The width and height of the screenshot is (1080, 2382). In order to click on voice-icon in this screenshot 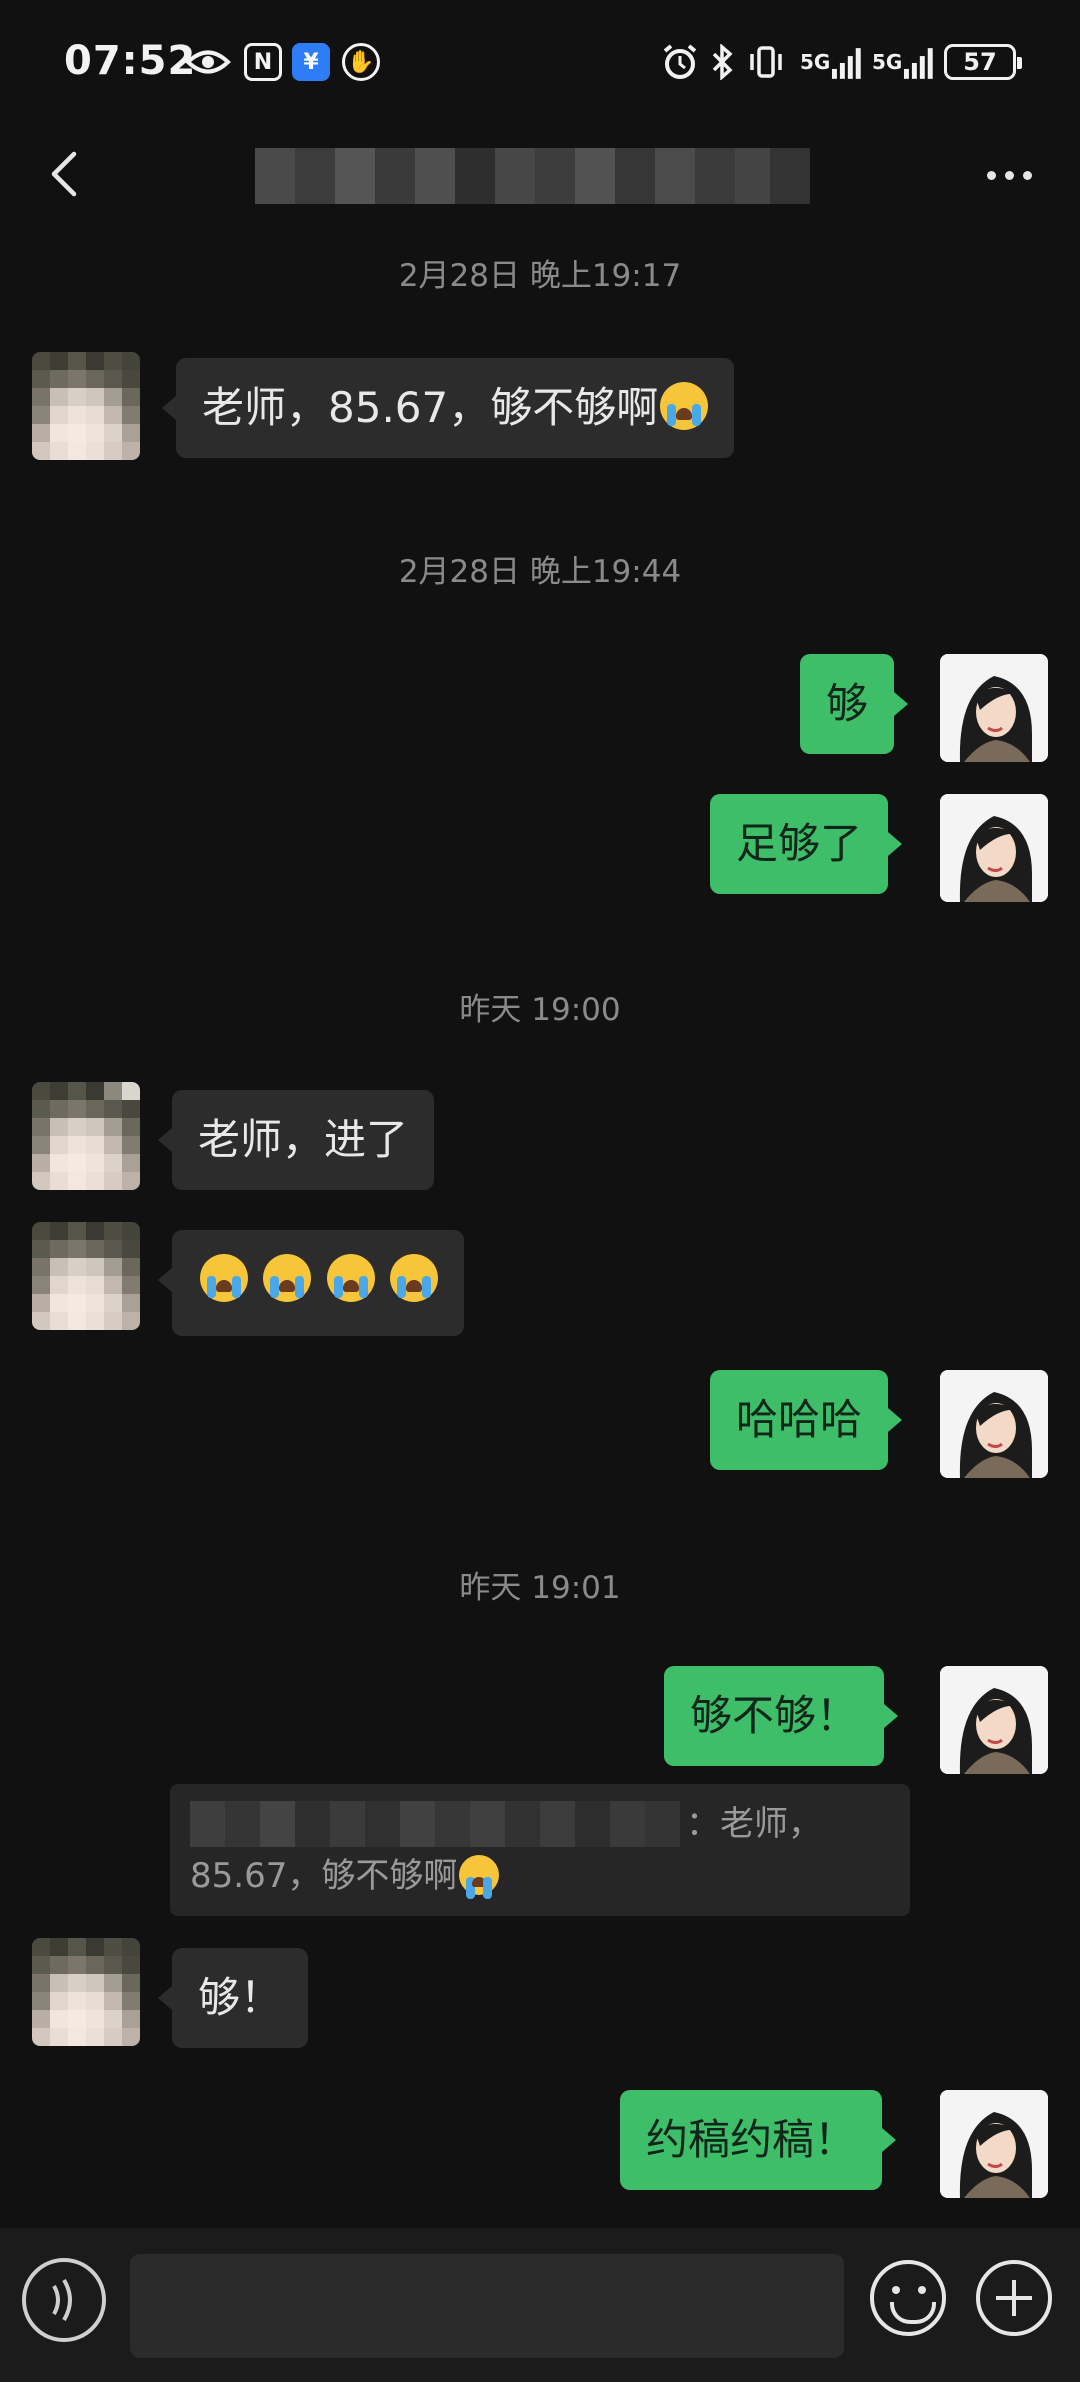, I will do `click(62, 2300)`.